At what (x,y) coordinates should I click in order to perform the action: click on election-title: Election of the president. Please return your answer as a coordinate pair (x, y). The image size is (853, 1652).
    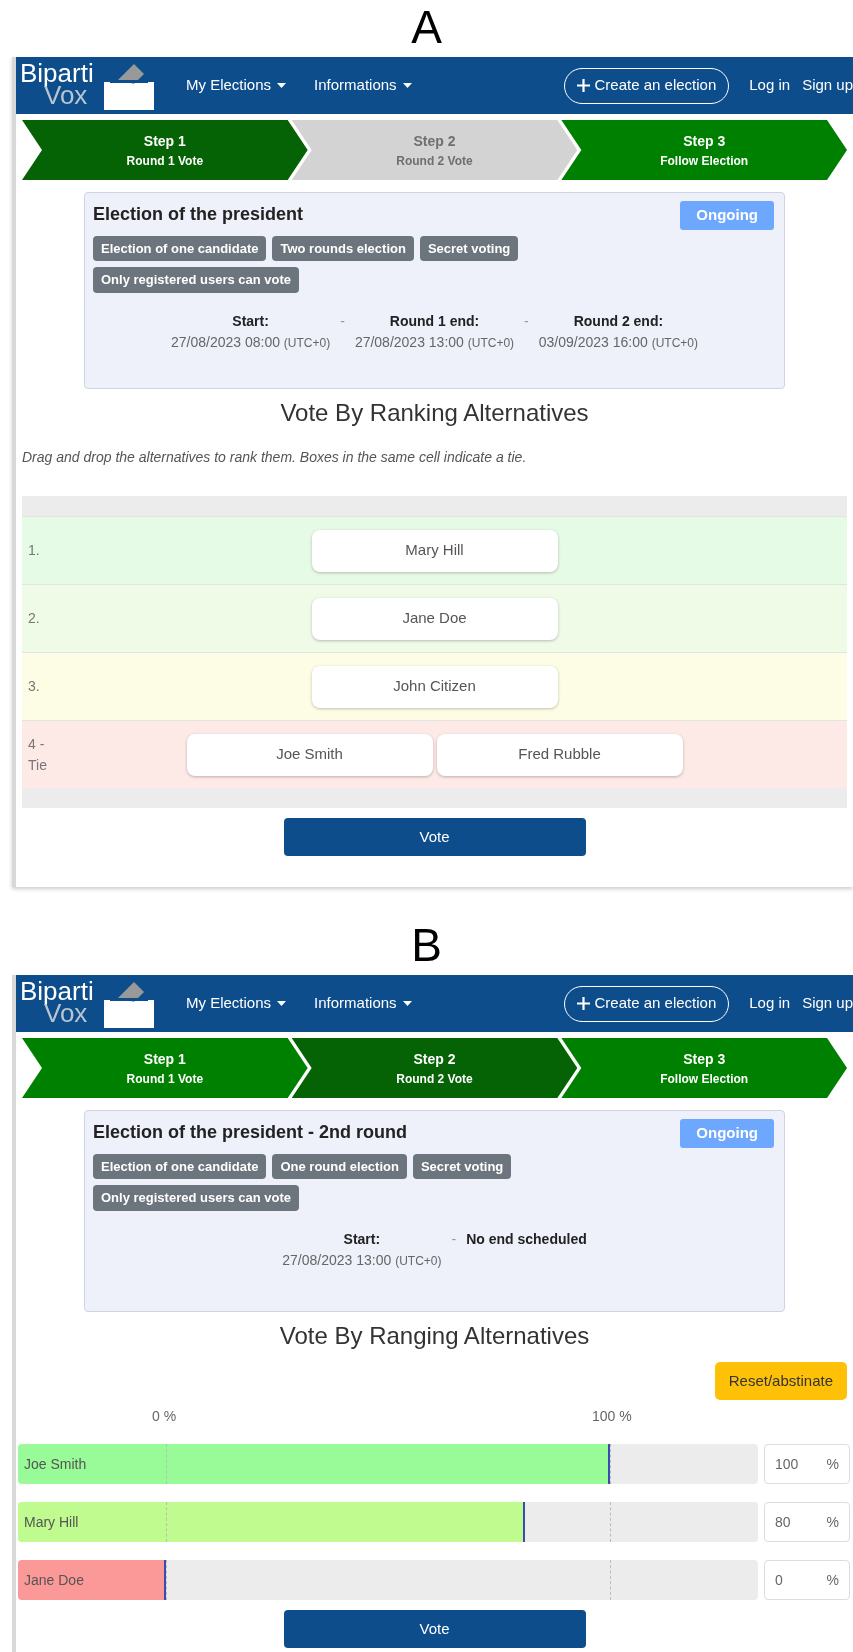
    Looking at the image, I should click on (198, 214).